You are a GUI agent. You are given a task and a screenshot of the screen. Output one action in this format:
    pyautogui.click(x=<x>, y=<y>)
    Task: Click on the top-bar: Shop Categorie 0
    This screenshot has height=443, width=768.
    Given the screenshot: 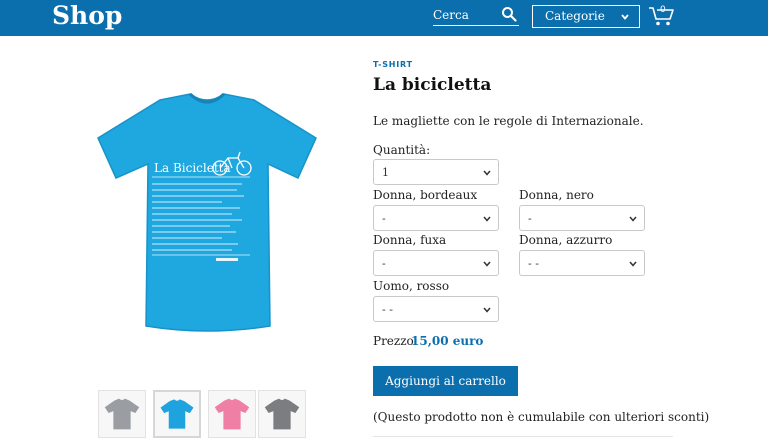 What is the action you would take?
    pyautogui.click(x=384, y=18)
    